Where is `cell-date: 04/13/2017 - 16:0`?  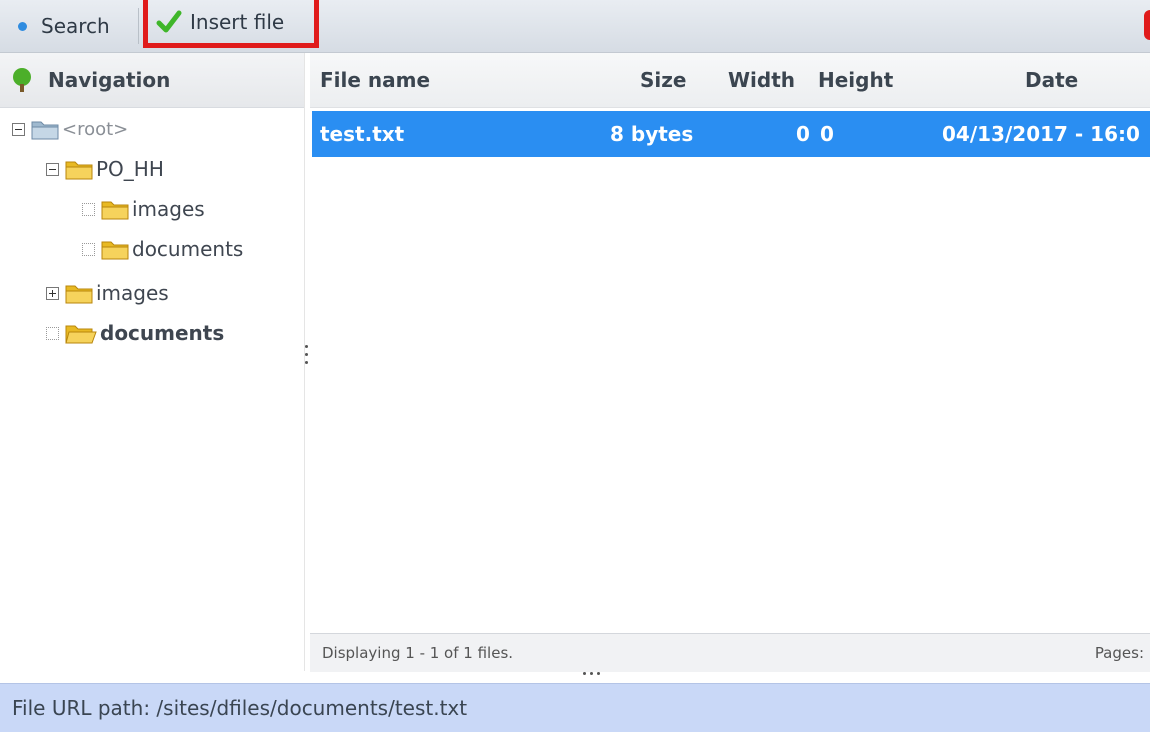
cell-date: 04/13/2017 - 16:0 is located at coordinates (1041, 134).